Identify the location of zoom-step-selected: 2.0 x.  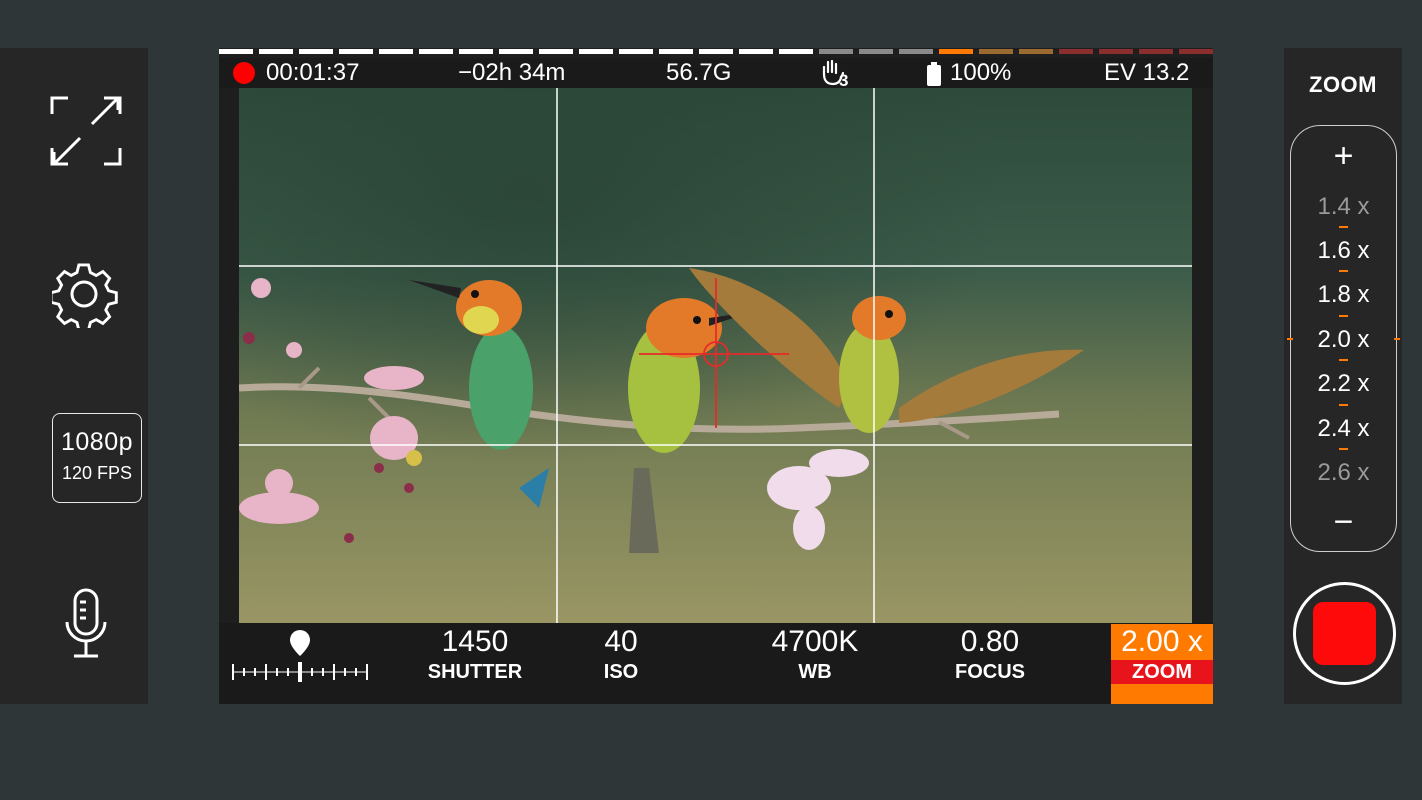
(1343, 340).